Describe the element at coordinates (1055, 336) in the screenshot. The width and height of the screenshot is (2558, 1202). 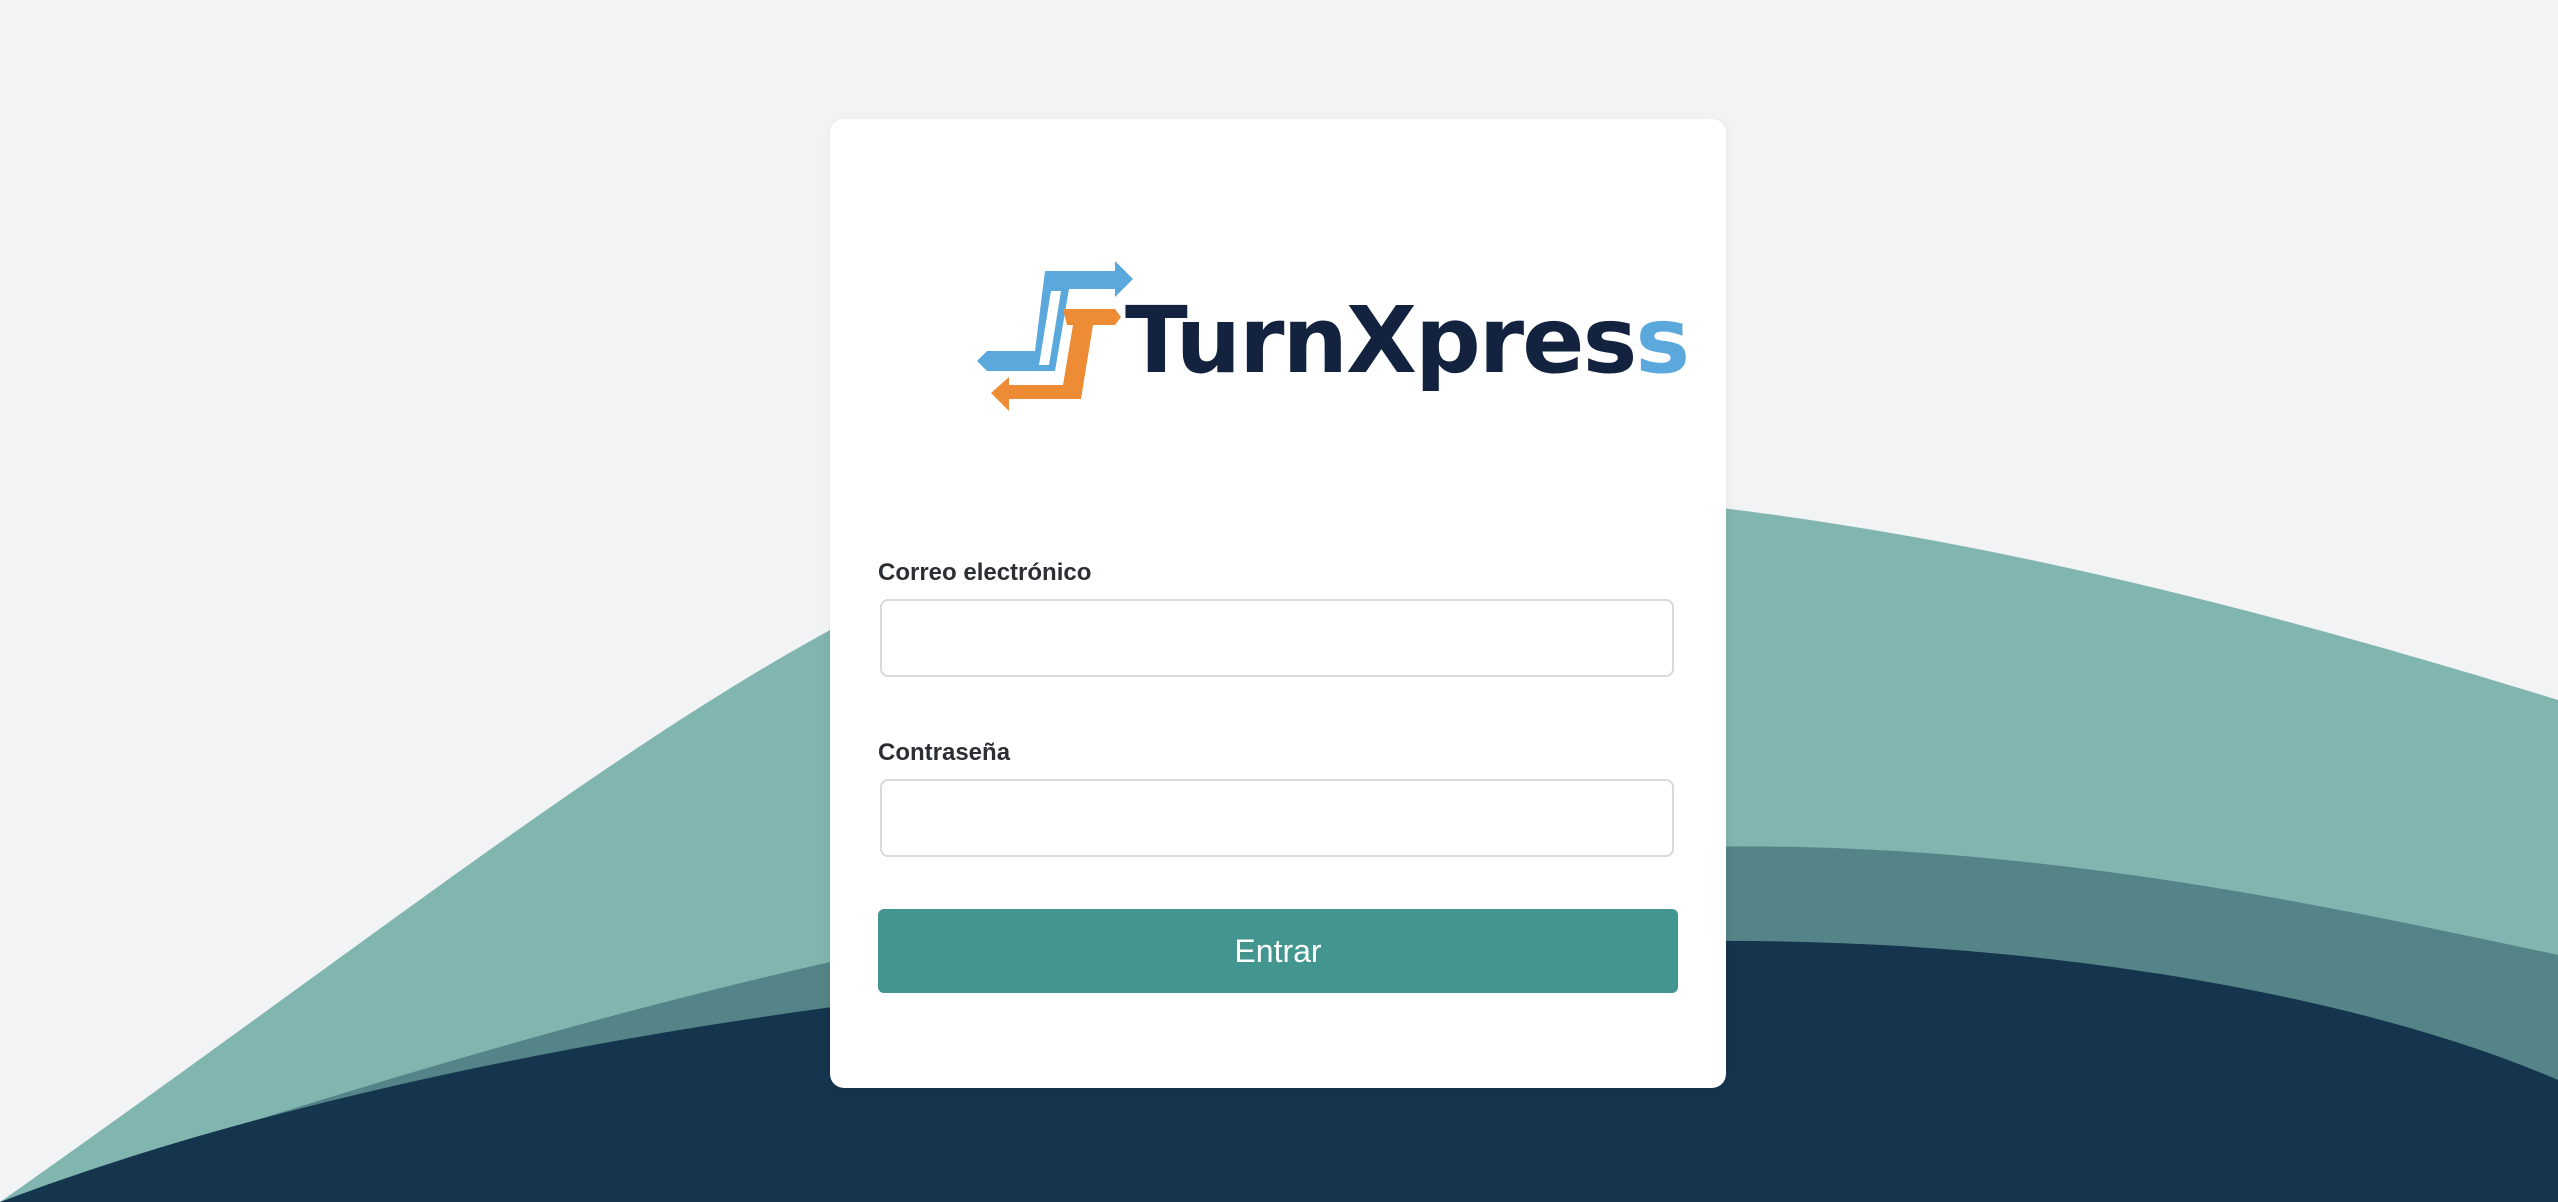
I see `swap-arrows-icon` at that location.